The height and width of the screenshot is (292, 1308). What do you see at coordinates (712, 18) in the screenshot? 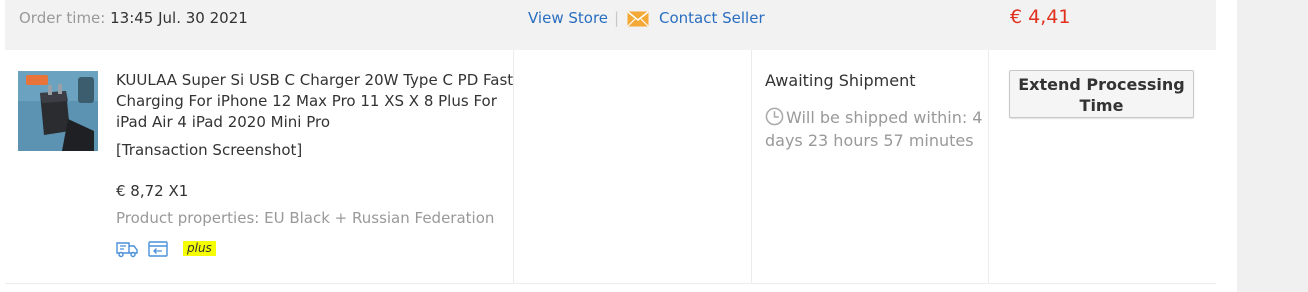
I see `contact-seller-link: Contact Seller` at bounding box center [712, 18].